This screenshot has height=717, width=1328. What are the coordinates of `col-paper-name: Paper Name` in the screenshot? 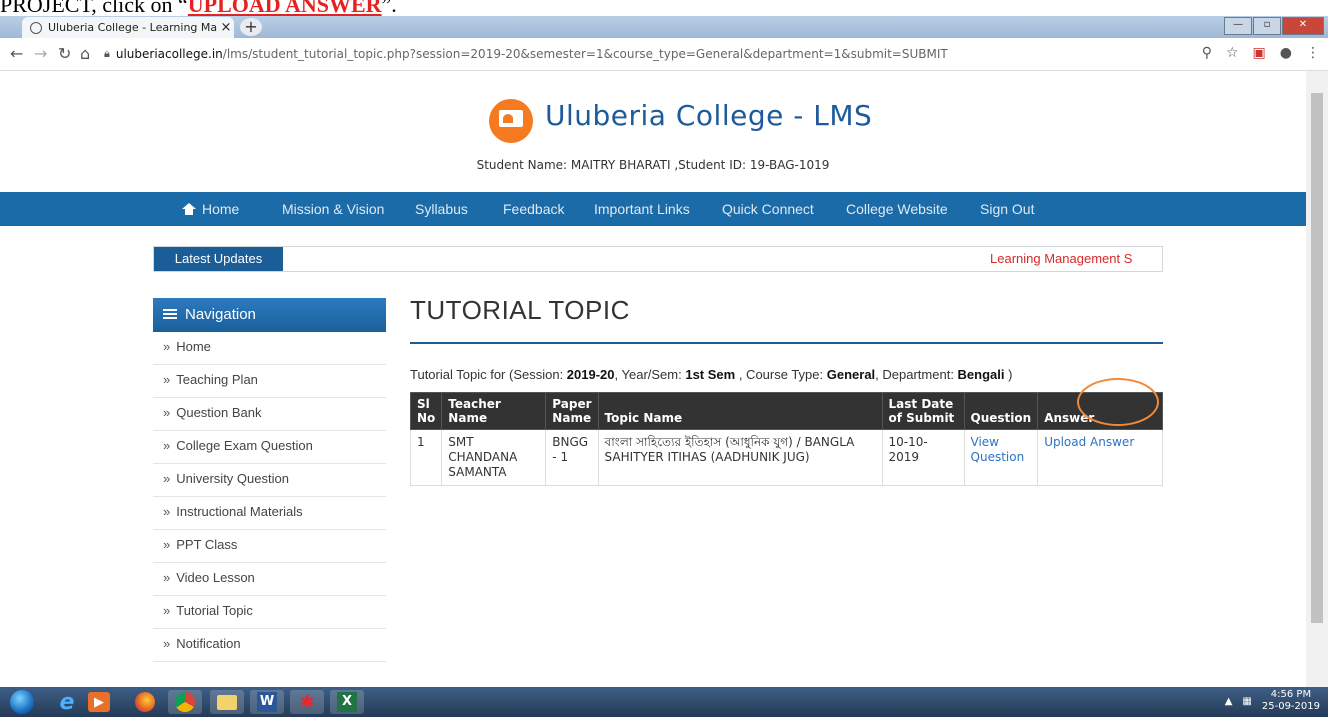 It's located at (572, 411).